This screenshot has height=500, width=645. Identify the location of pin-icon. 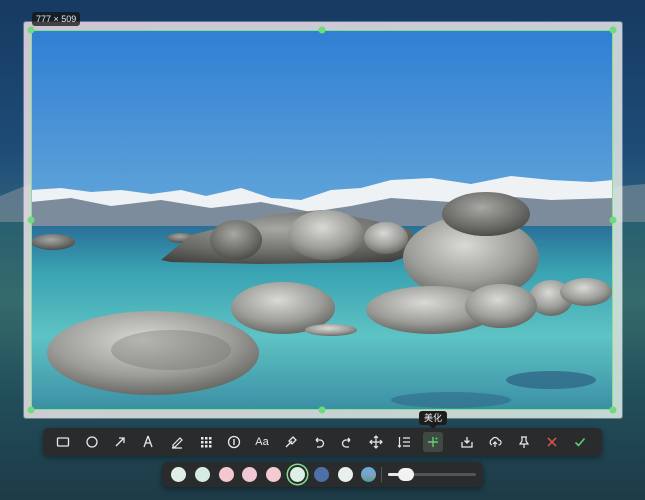
(524, 442).